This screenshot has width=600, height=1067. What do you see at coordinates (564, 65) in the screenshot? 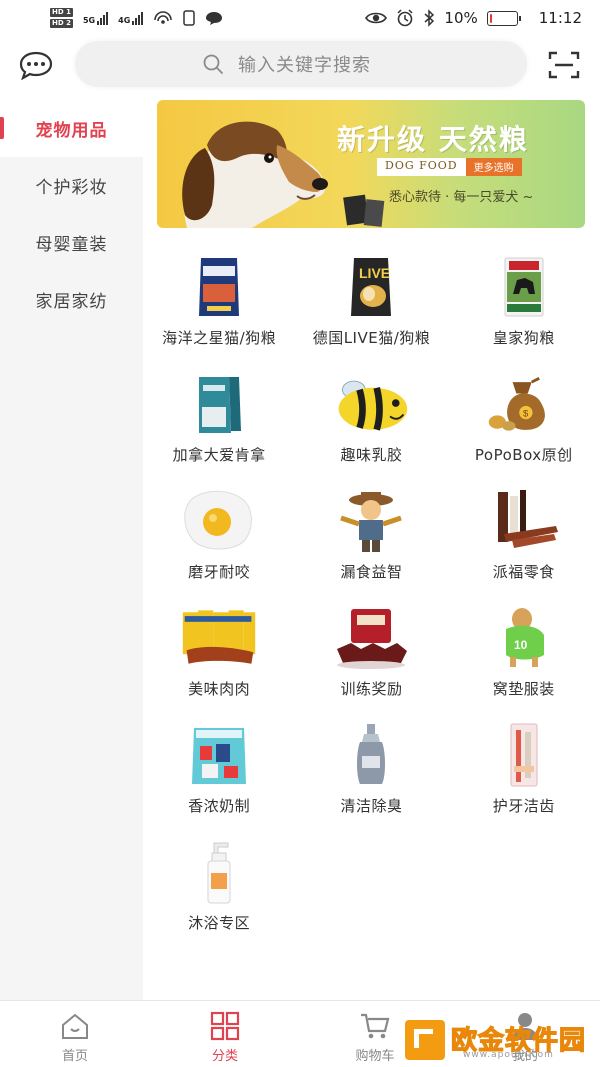
I see `scan-icon` at bounding box center [564, 65].